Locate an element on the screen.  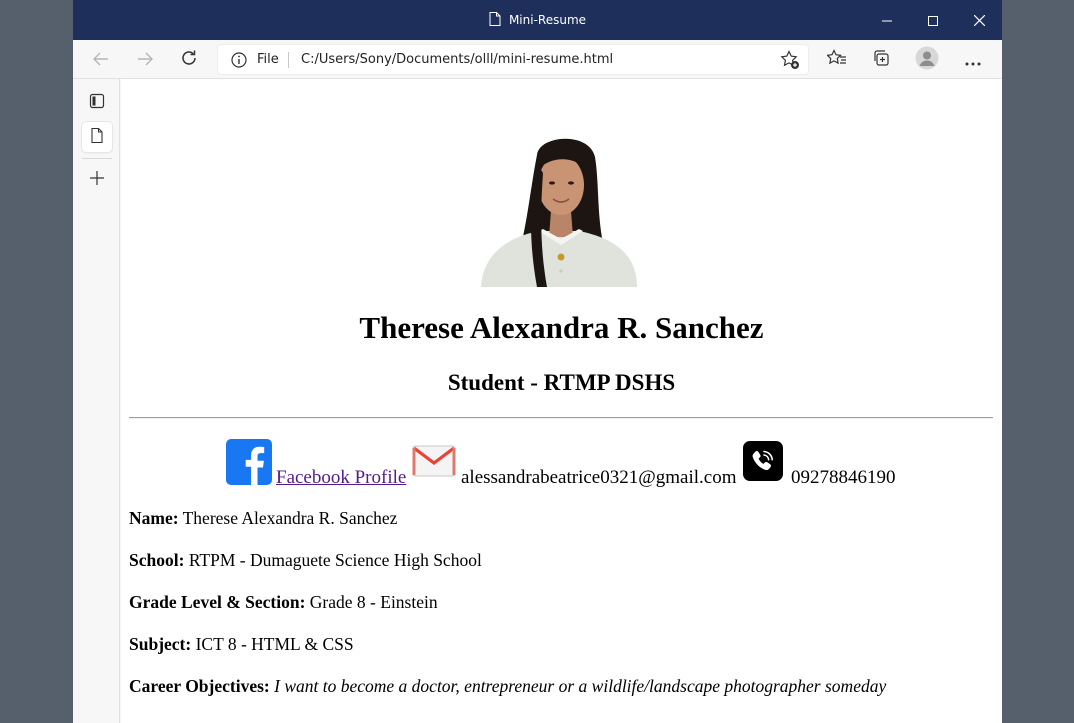
favorites-button is located at coordinates (837, 60).